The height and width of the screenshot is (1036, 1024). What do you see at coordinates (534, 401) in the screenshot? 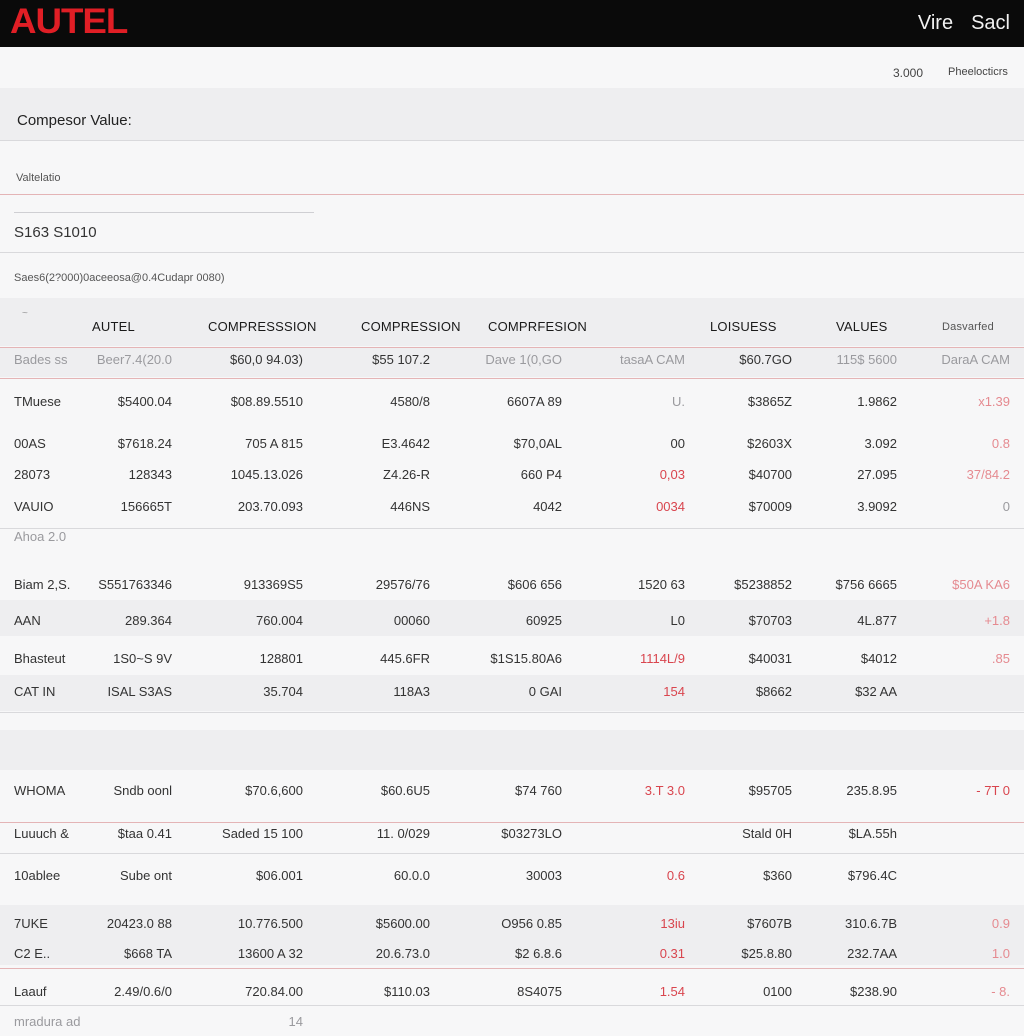
I see `table-cell: 6607A 89` at bounding box center [534, 401].